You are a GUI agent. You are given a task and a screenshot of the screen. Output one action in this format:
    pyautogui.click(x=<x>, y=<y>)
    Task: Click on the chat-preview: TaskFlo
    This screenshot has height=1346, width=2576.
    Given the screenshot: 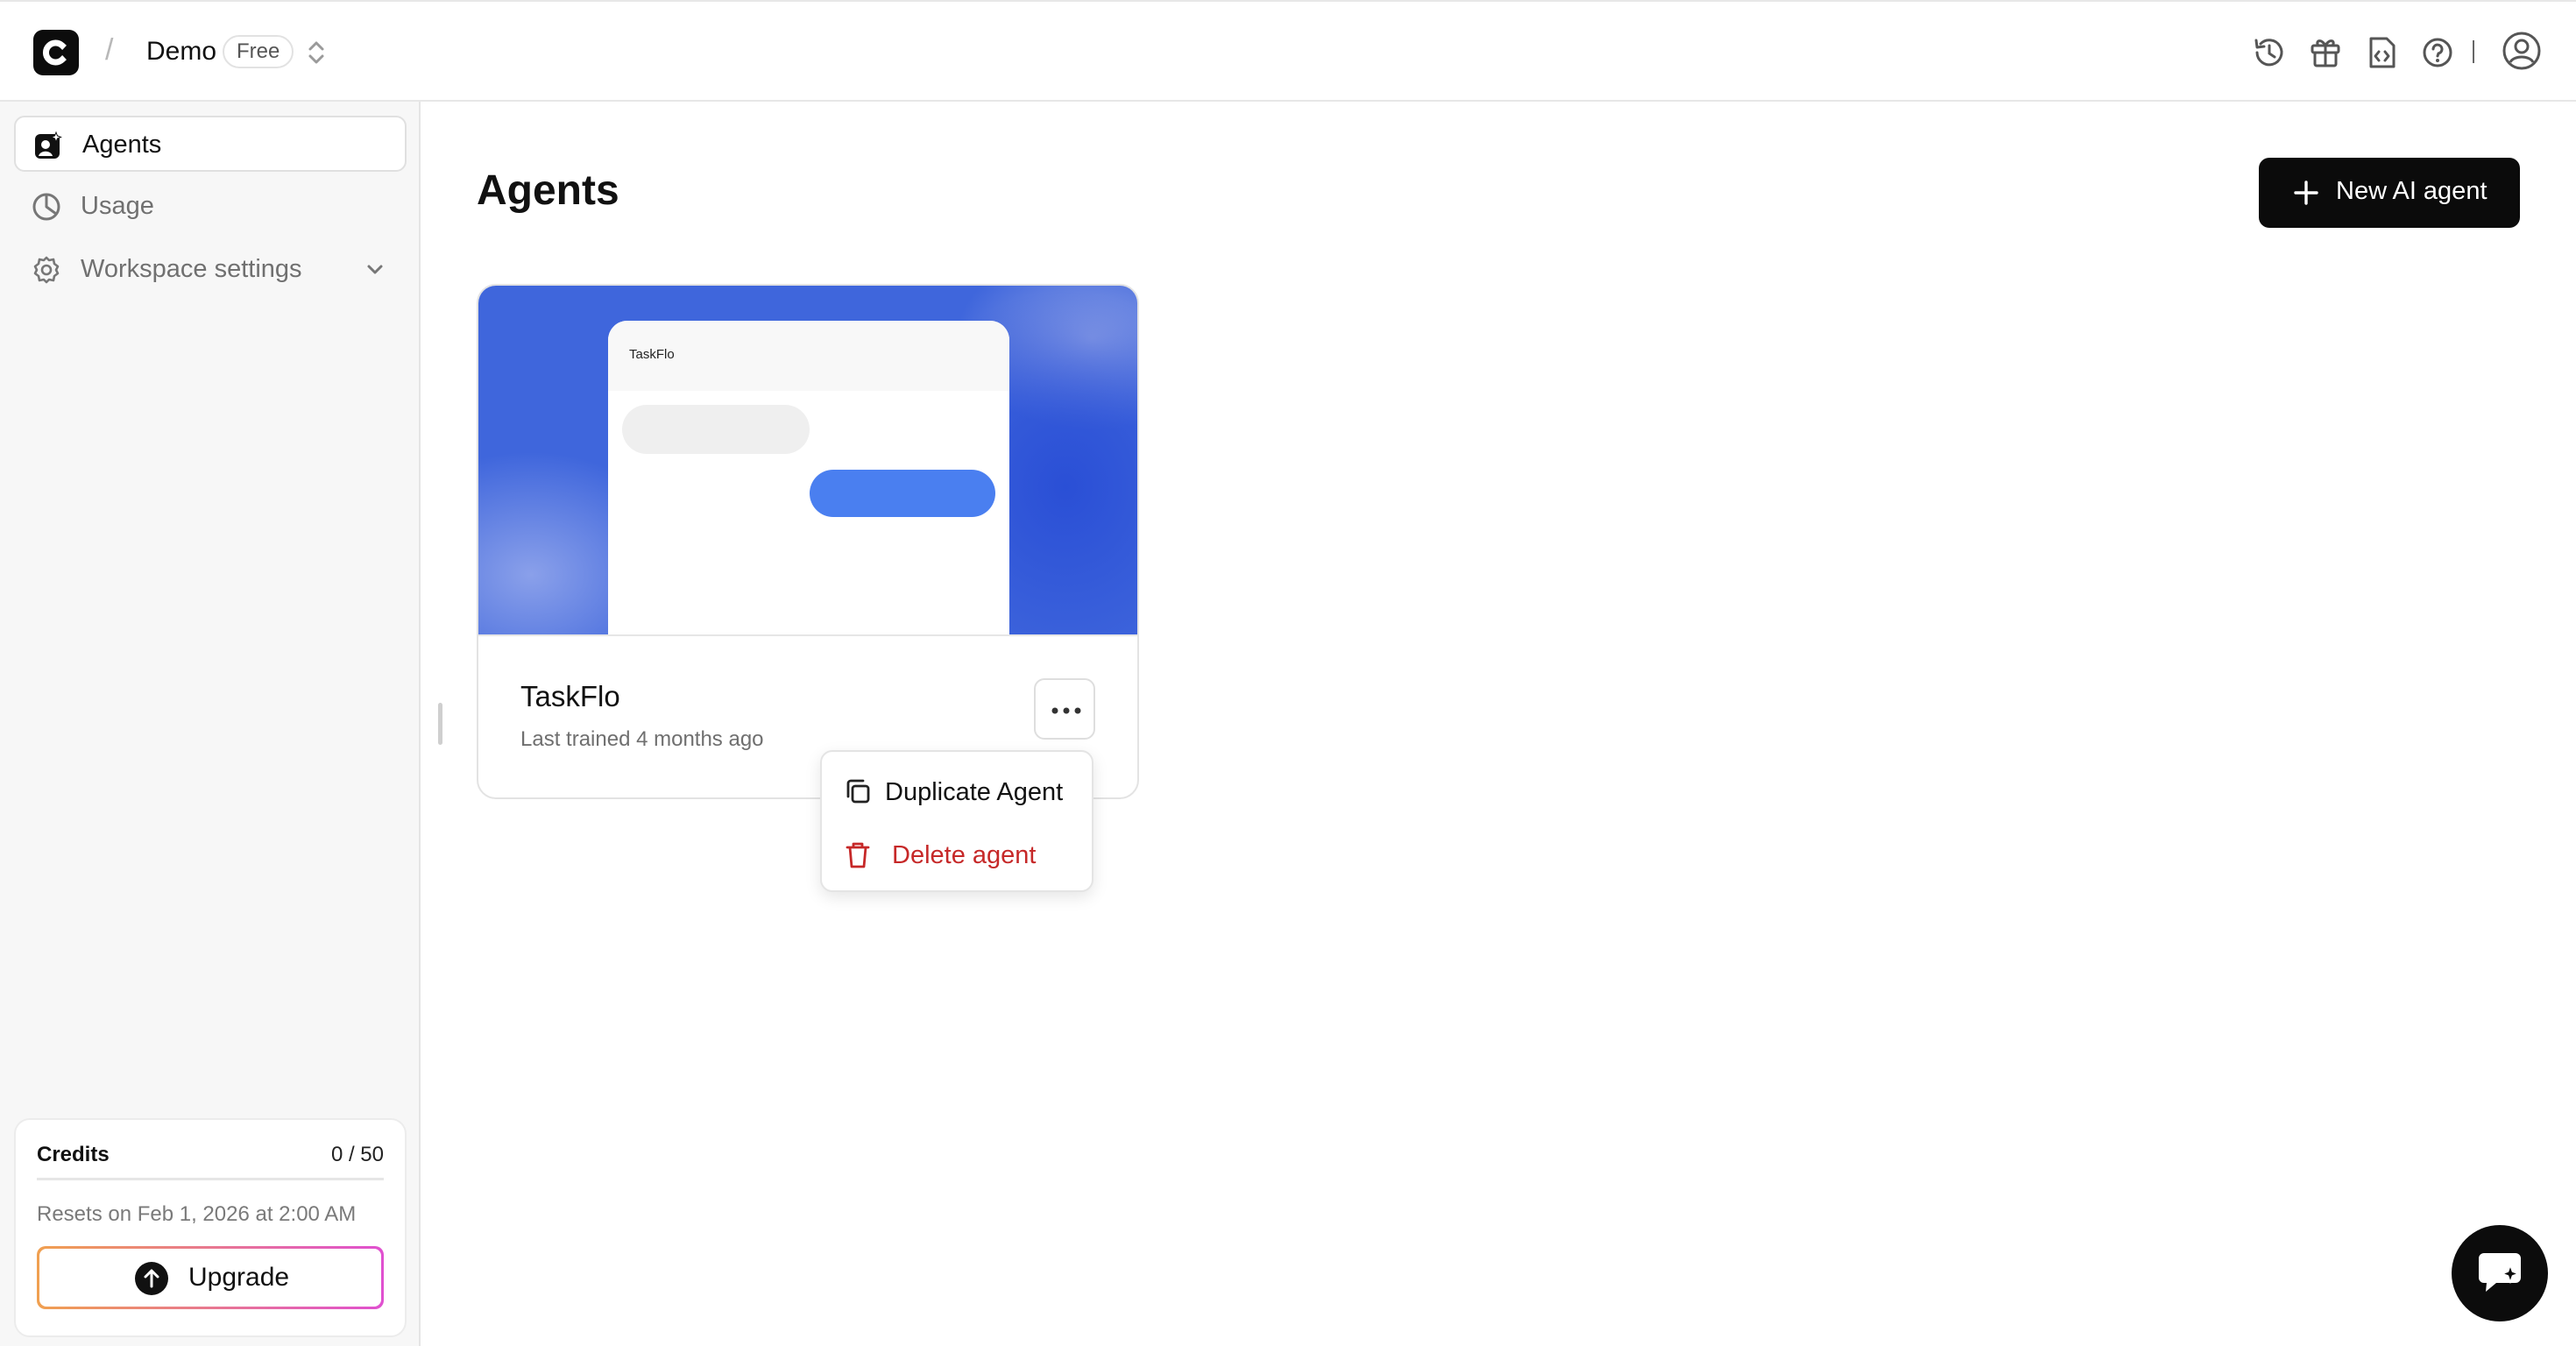 What is the action you would take?
    pyautogui.click(x=808, y=477)
    